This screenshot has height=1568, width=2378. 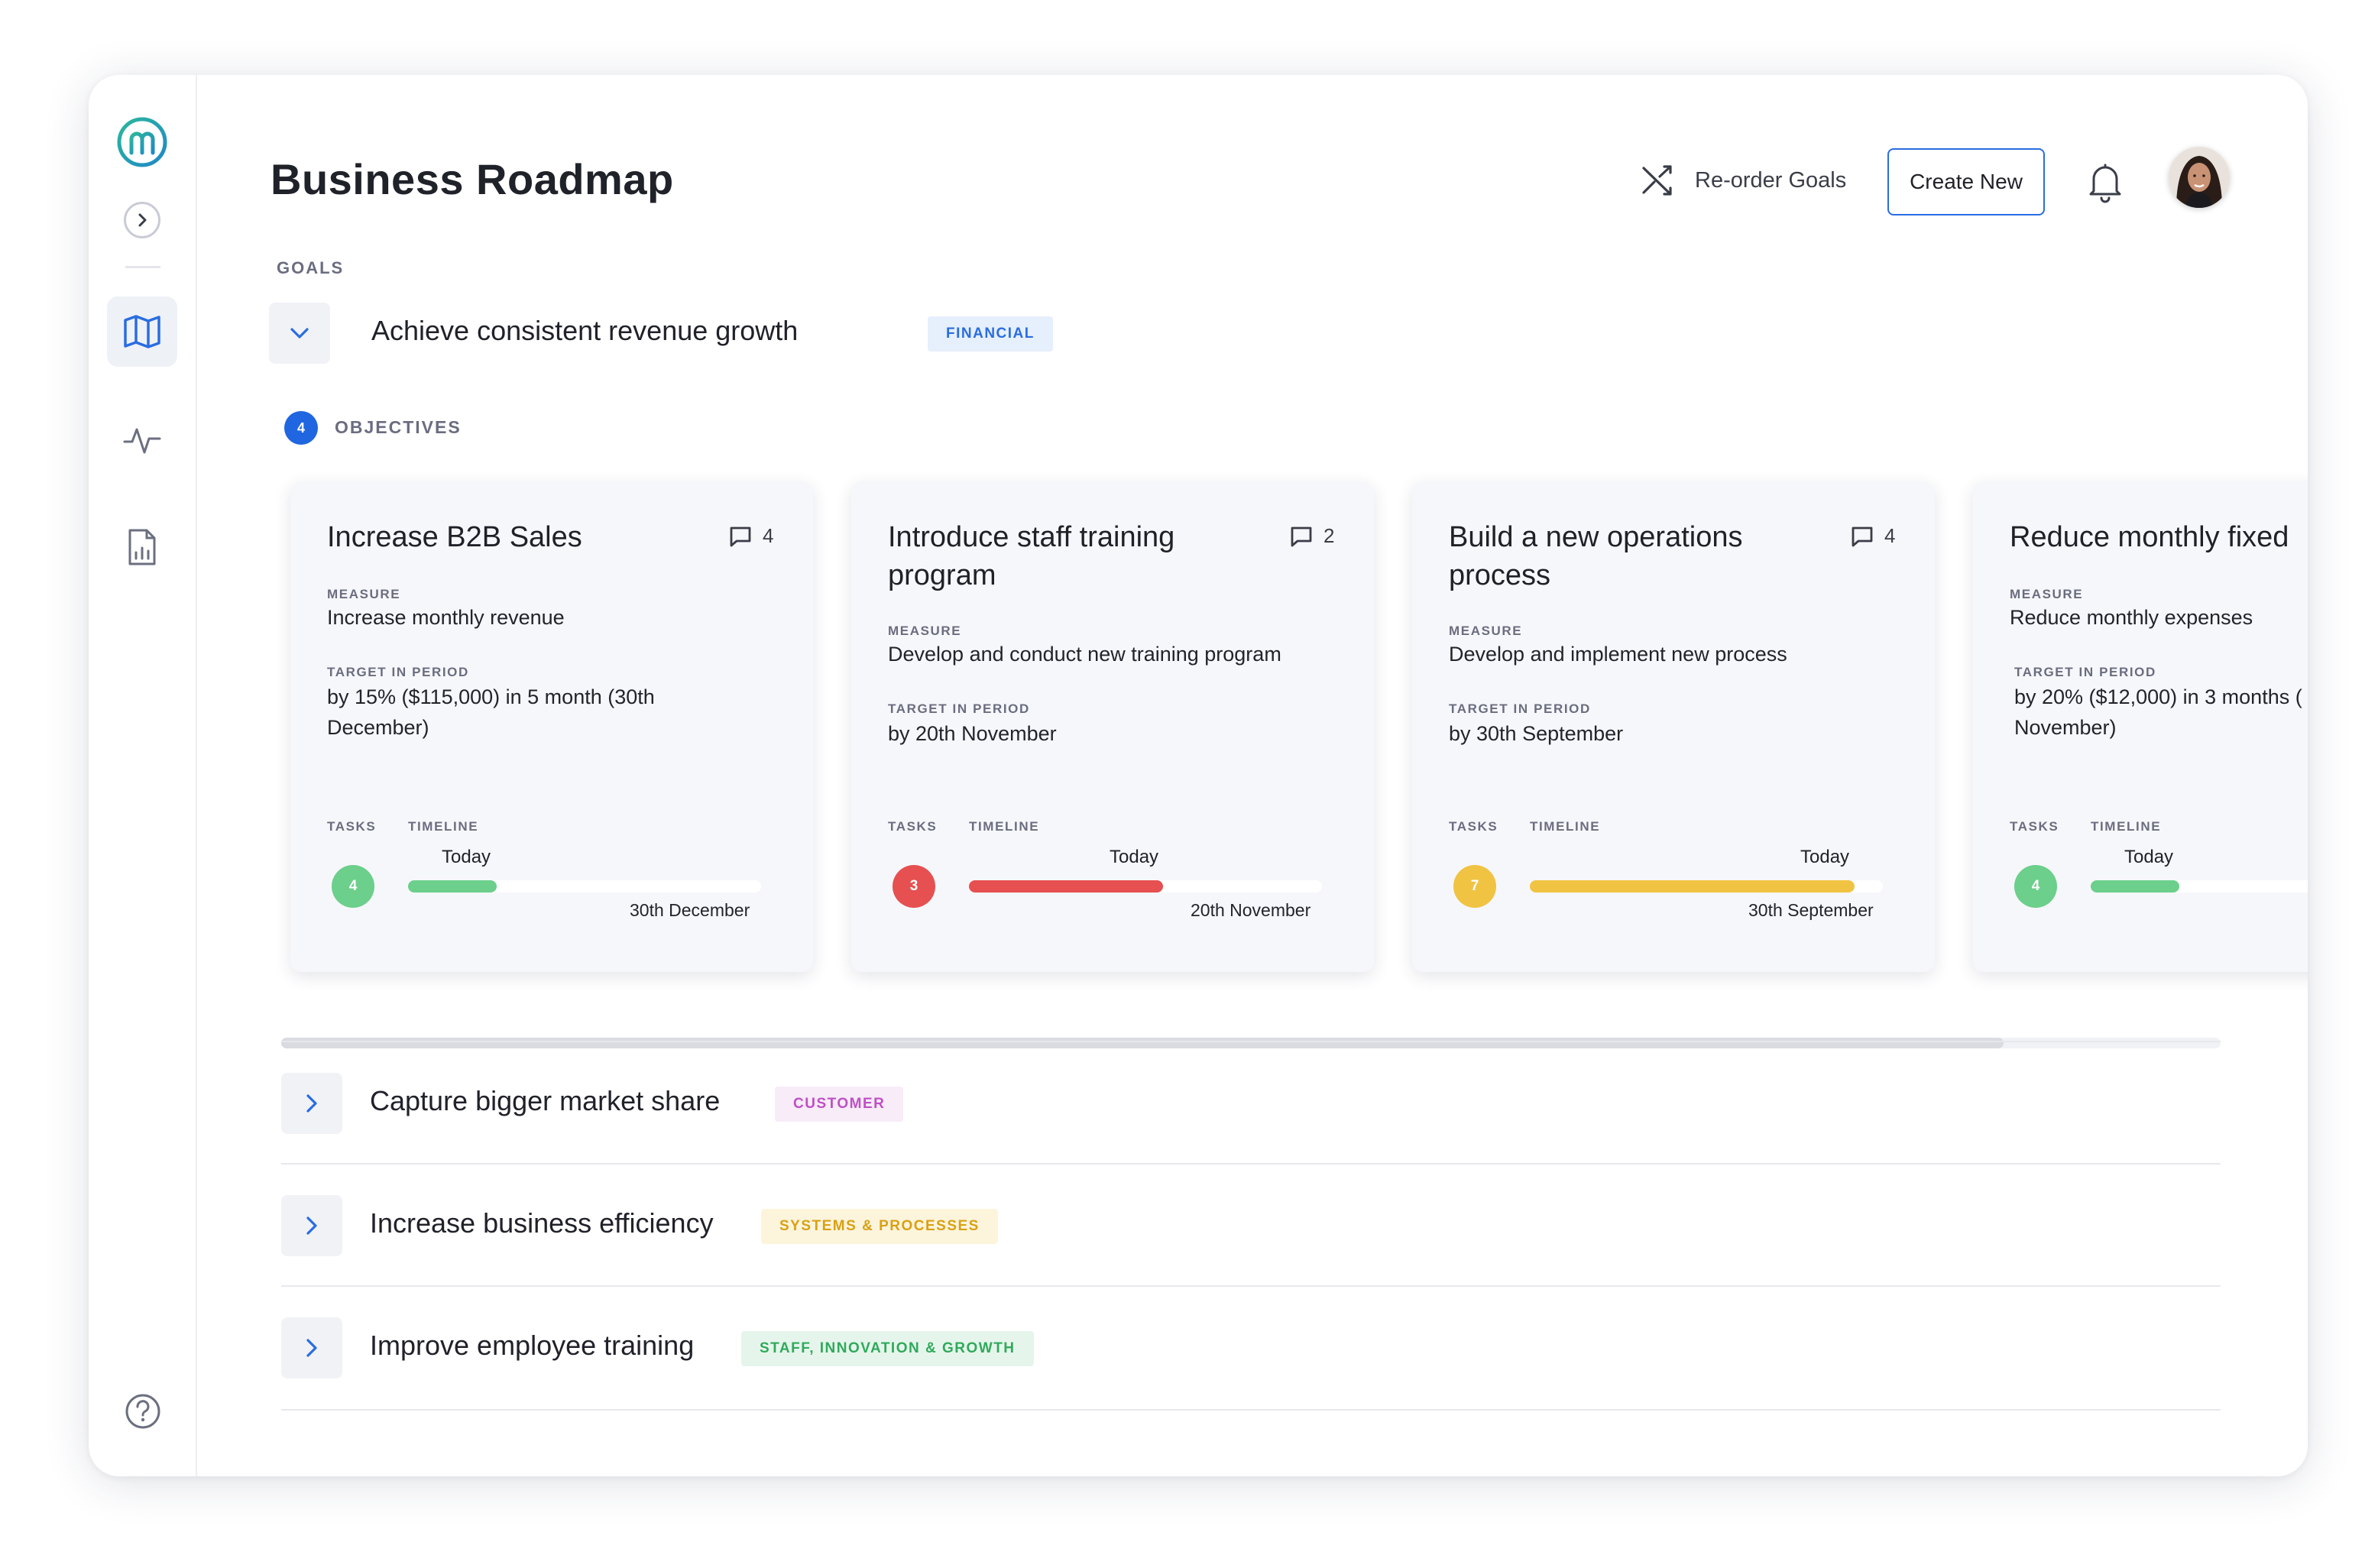 What do you see at coordinates (584, 331) in the screenshot?
I see `goal-title: Achieve consistent revenue growth` at bounding box center [584, 331].